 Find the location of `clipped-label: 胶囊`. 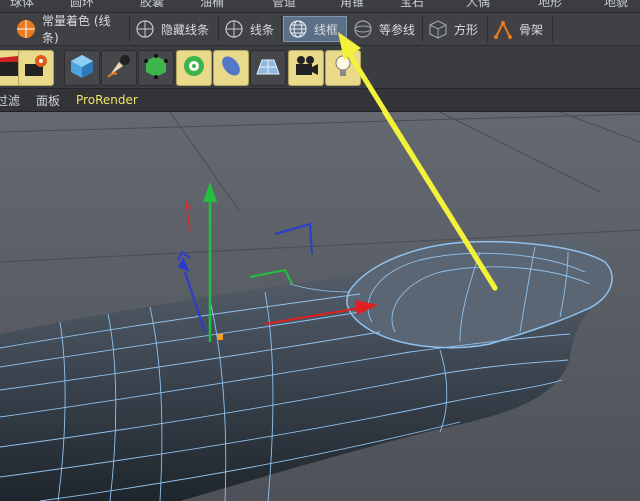

clipped-label: 胶囊 is located at coordinates (152, 5).